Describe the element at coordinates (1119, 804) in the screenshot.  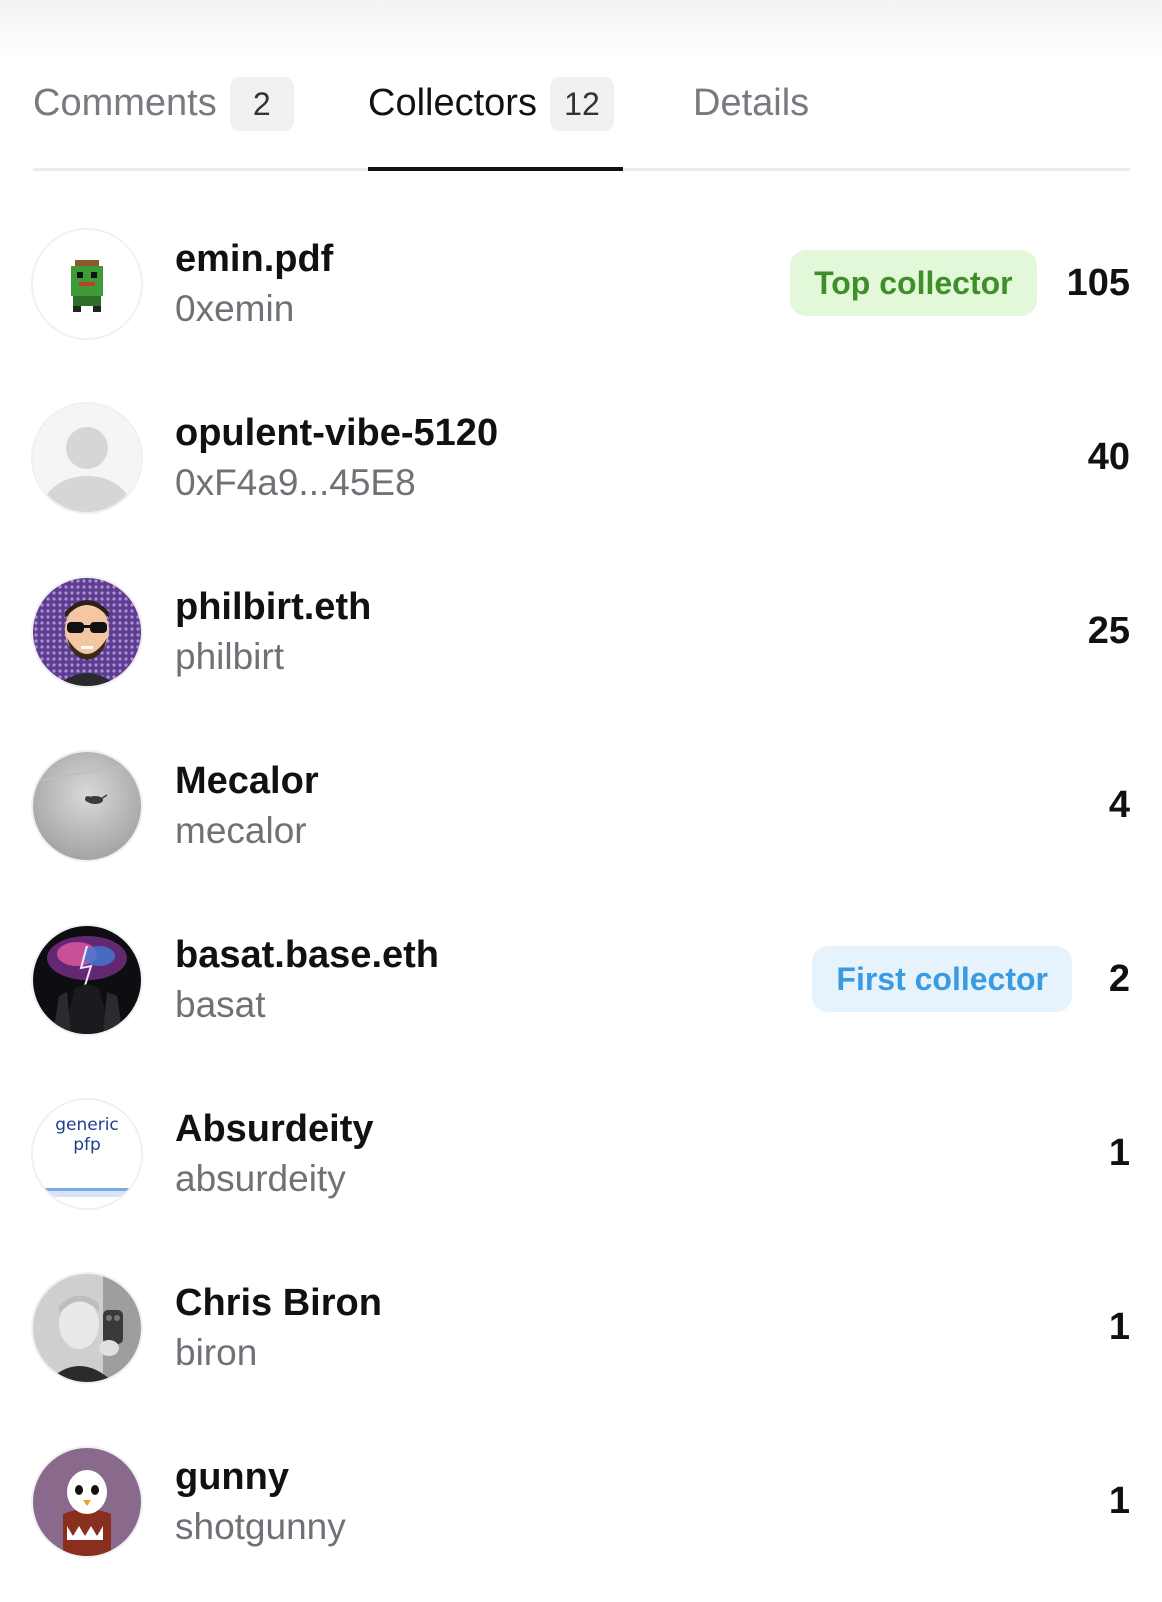
I see `collected-count: 4` at that location.